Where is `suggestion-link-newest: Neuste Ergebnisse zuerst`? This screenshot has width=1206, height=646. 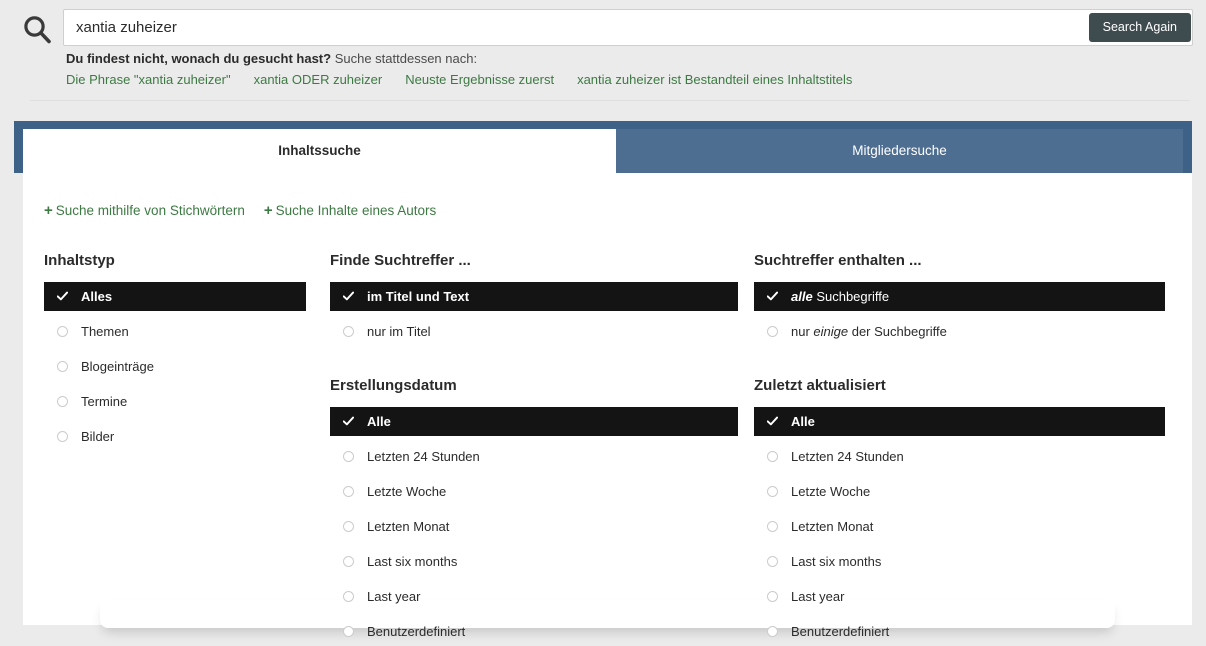
suggestion-link-newest: Neuste Ergebnisse zuerst is located at coordinates (479, 79).